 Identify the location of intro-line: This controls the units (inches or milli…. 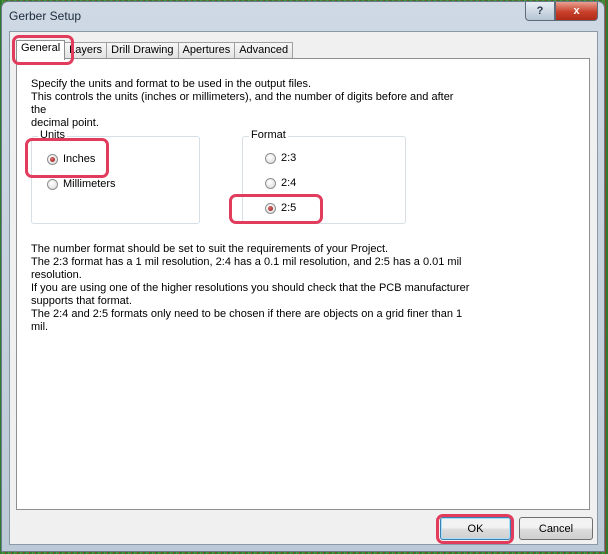
(242, 103).